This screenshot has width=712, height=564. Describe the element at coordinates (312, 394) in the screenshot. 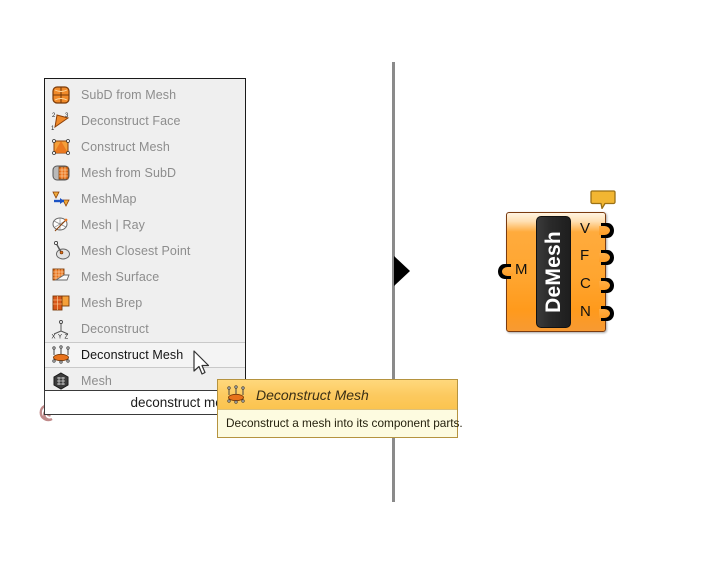

I see `tooltip-title: Deconstruct Mesh` at that location.